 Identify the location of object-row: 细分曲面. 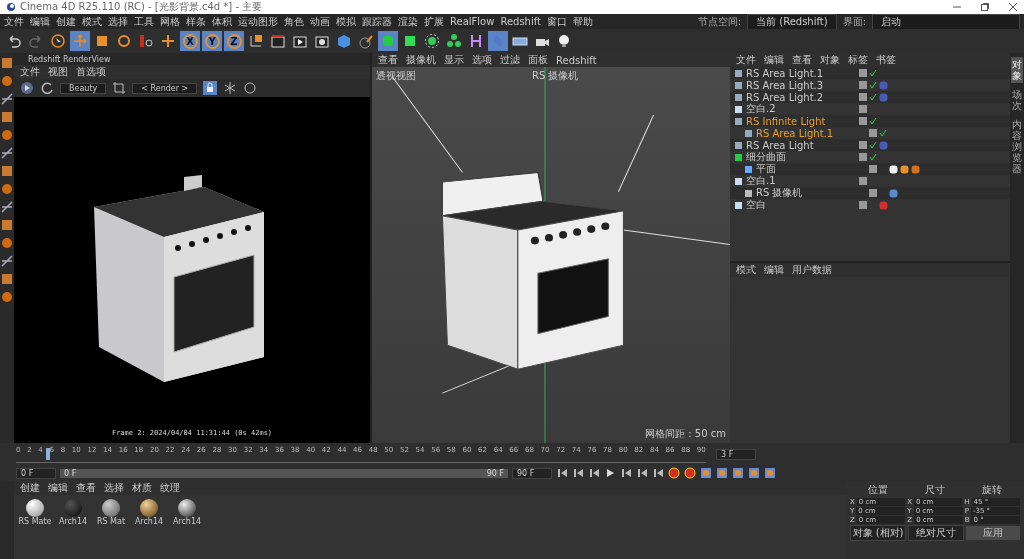
(870, 157).